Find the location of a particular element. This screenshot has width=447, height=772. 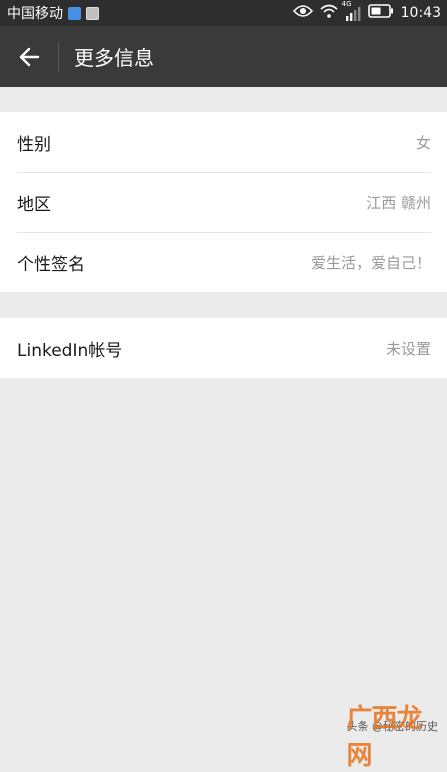

eye-icon is located at coordinates (302, 13).